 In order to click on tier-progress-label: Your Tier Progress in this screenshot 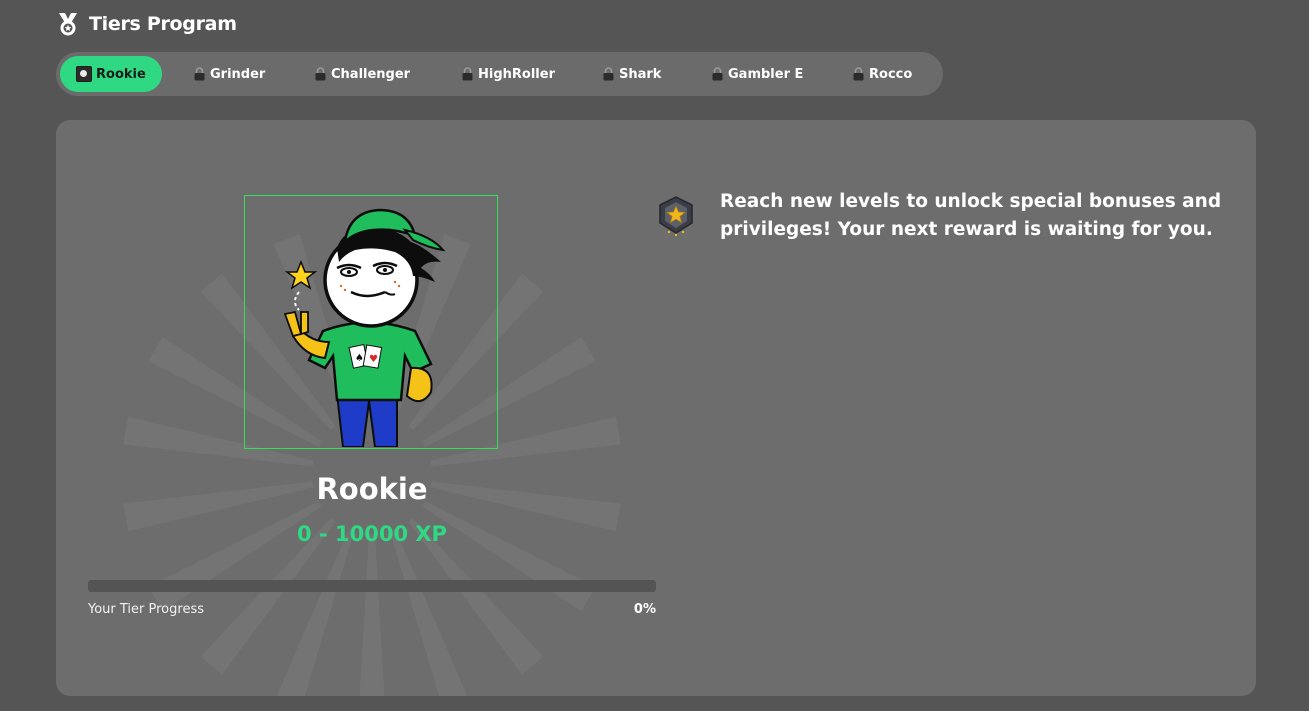, I will do `click(146, 609)`.